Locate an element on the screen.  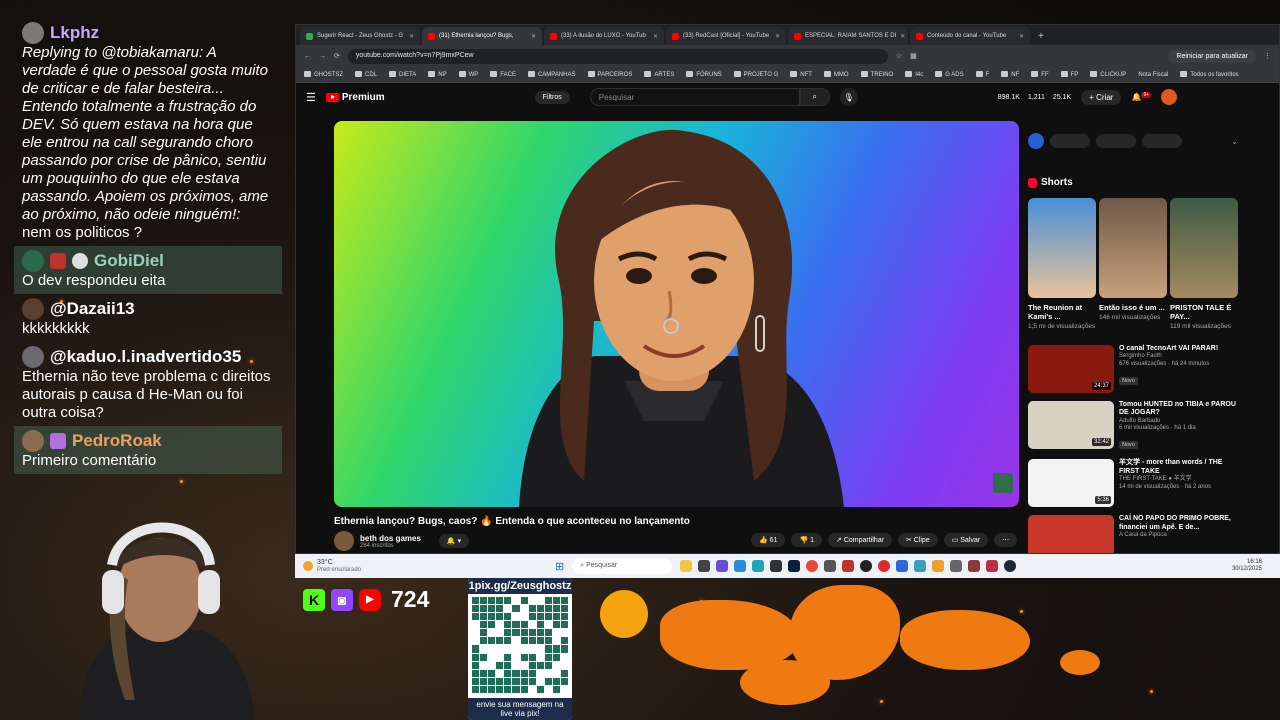
search-button: ⌕ is located at coordinates (814, 97).